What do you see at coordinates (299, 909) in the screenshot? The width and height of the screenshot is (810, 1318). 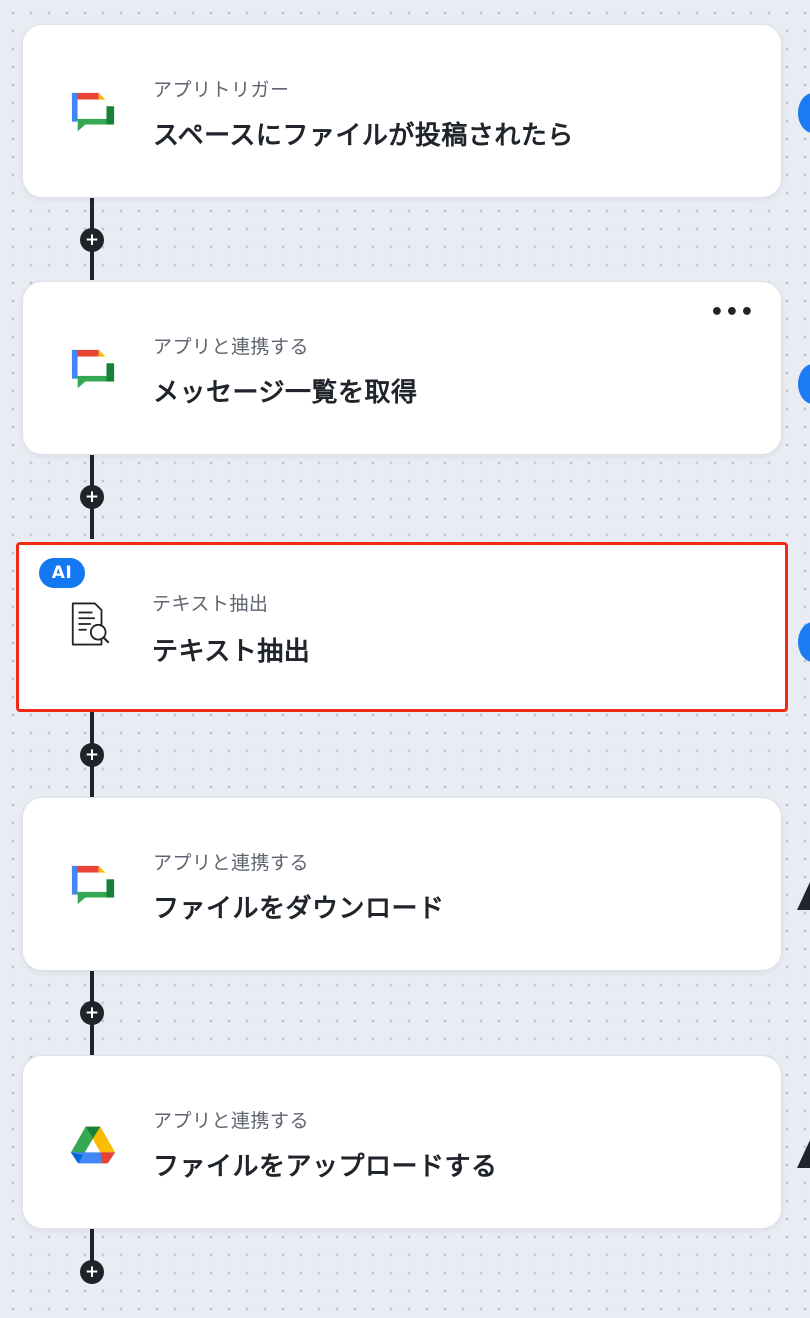 I see `step-title: ファイルをダウンロード` at bounding box center [299, 909].